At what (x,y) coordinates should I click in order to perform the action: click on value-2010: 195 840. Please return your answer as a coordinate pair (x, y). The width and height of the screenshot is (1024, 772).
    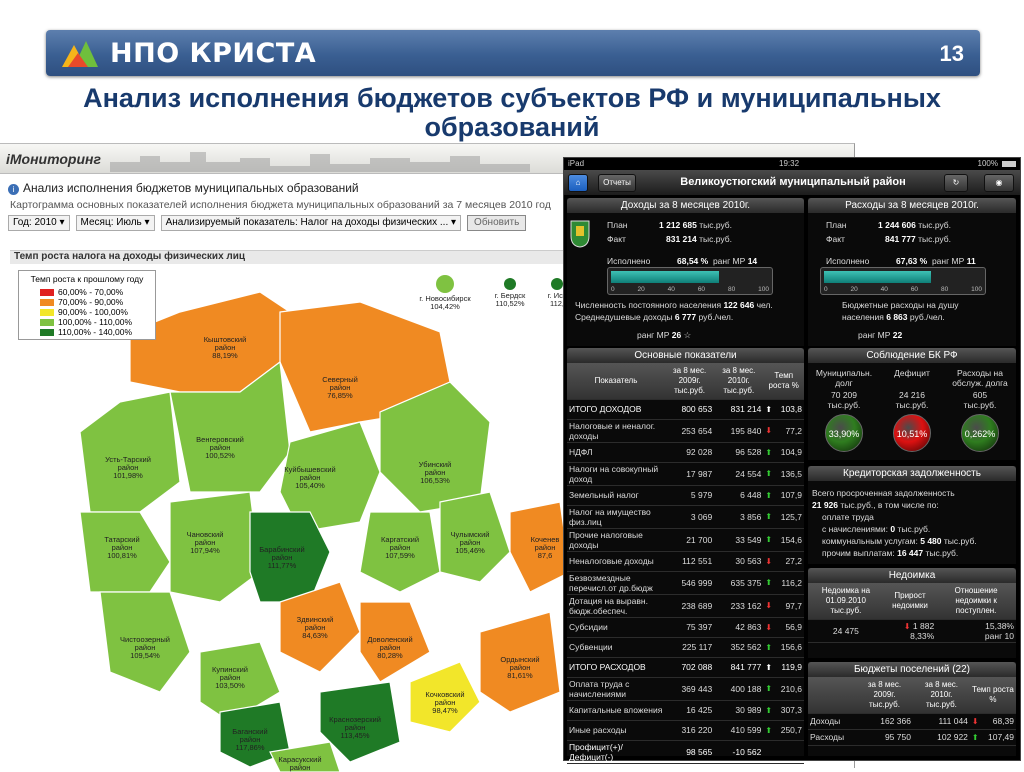
    Looking at the image, I should click on (739, 431).